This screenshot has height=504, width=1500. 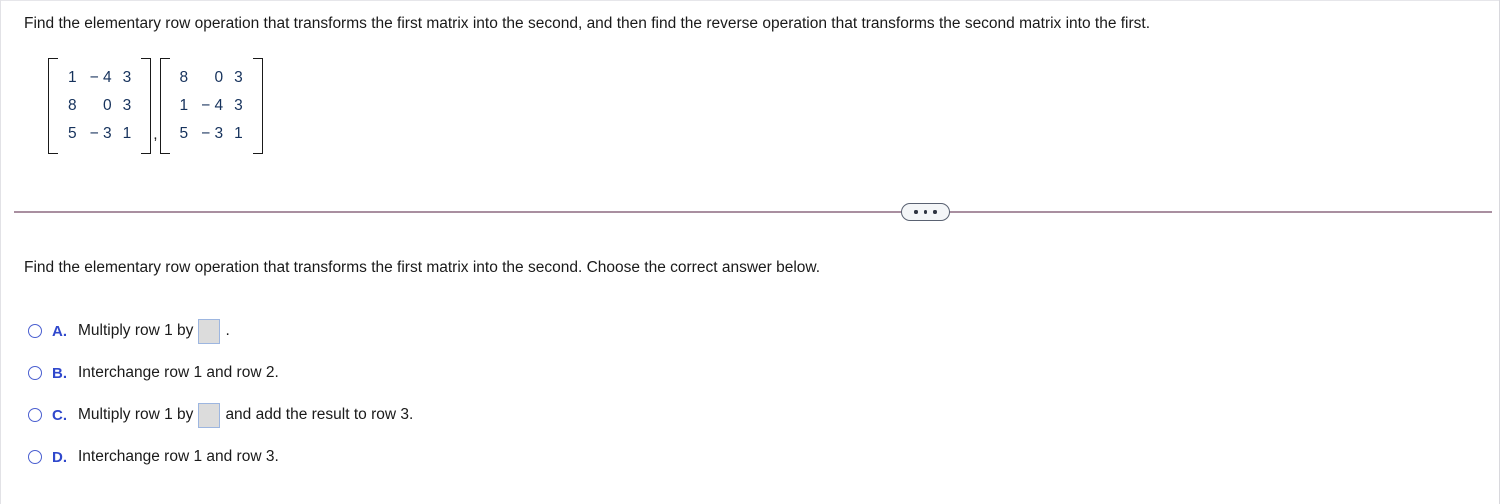 I want to click on expand-ellipsis-button, so click(x=925, y=212).